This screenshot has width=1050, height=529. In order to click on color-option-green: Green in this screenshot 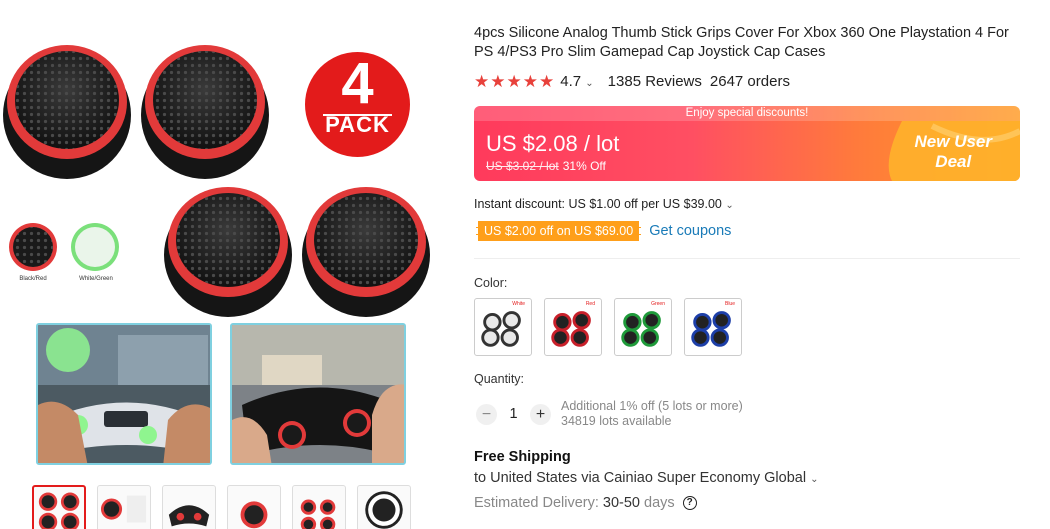, I will do `click(643, 327)`.